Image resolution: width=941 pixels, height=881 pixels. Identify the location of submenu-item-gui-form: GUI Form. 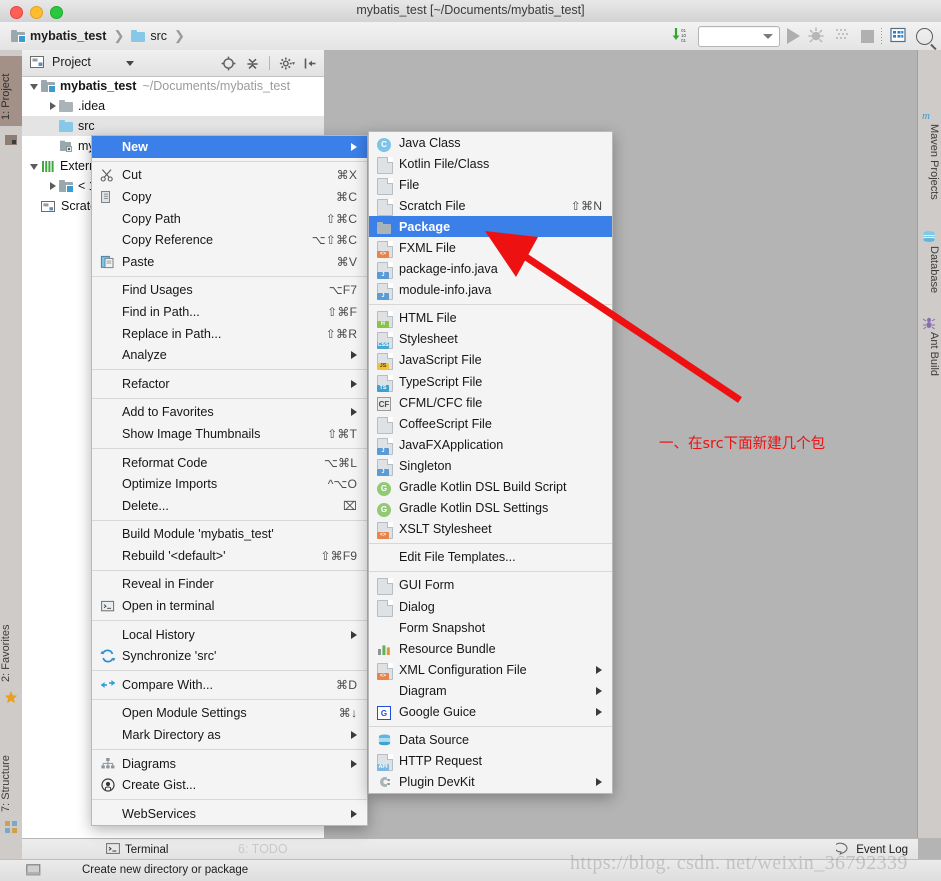
(490, 585).